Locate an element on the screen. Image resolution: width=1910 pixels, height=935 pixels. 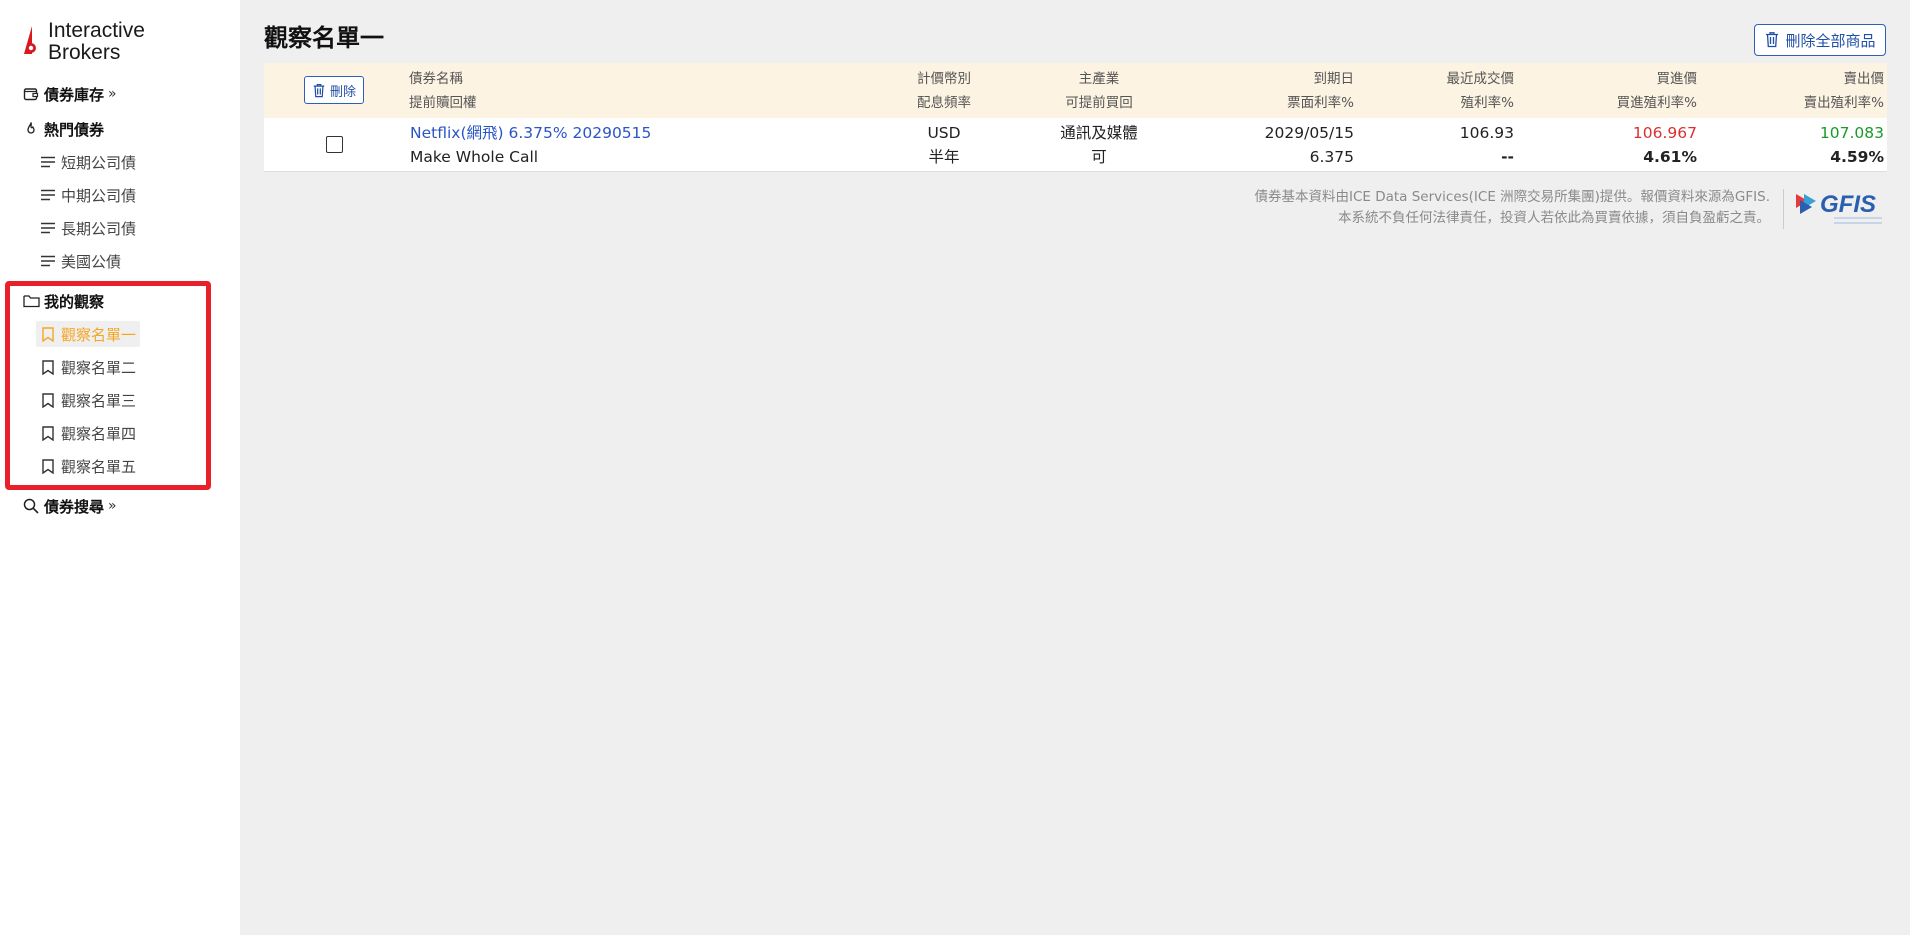
nav-watchlist-4-label: 觀察名單四 is located at coordinates (99, 433).